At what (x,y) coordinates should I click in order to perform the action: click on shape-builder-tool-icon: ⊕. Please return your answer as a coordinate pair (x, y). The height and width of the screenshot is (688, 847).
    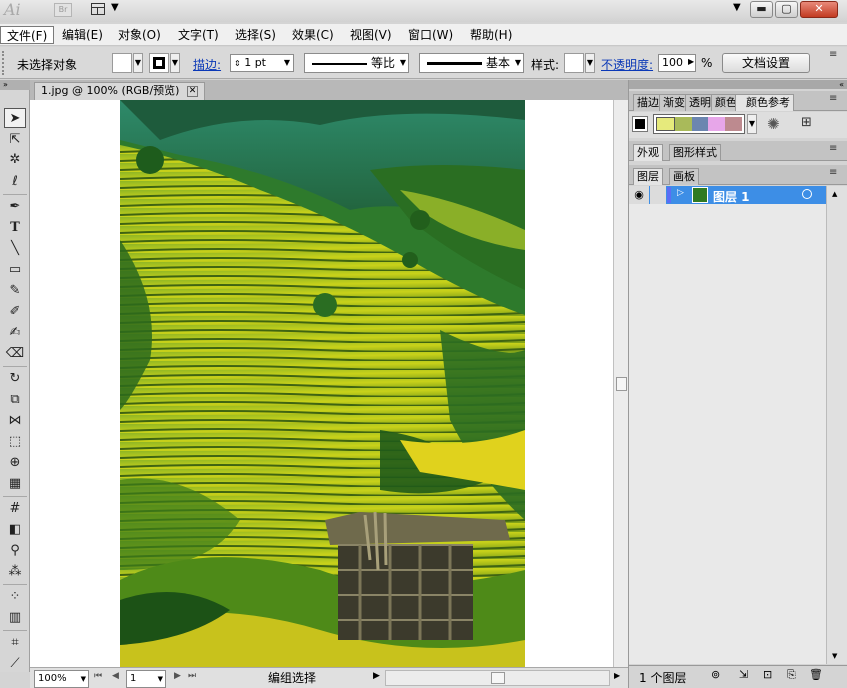
    Looking at the image, I should click on (15, 463).